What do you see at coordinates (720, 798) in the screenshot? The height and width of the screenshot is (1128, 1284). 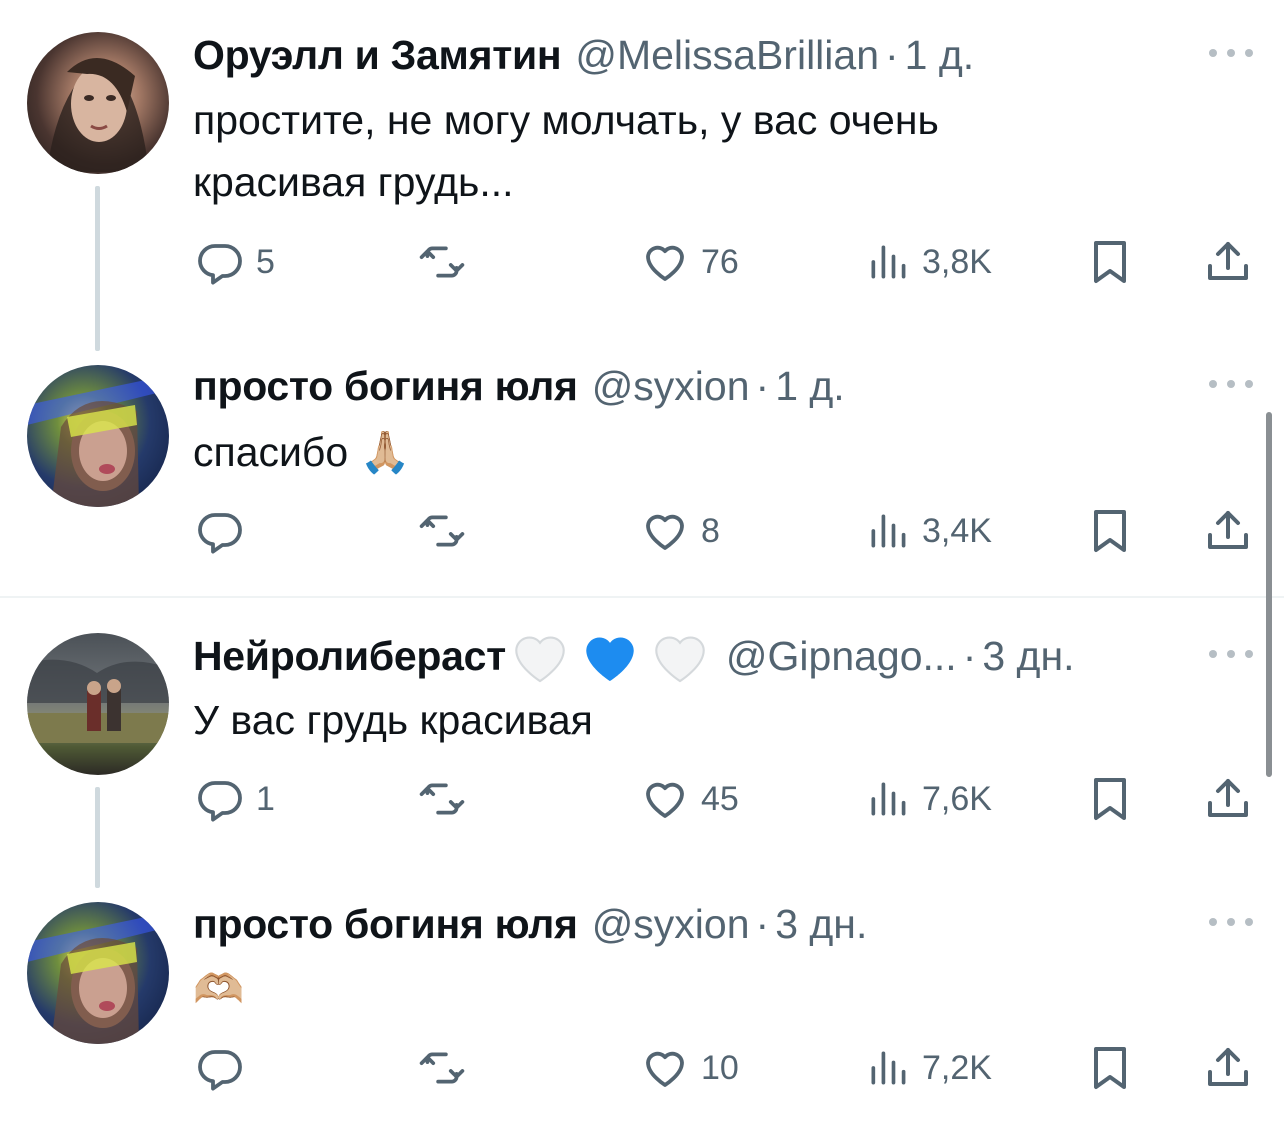 I see `like-count: 45` at bounding box center [720, 798].